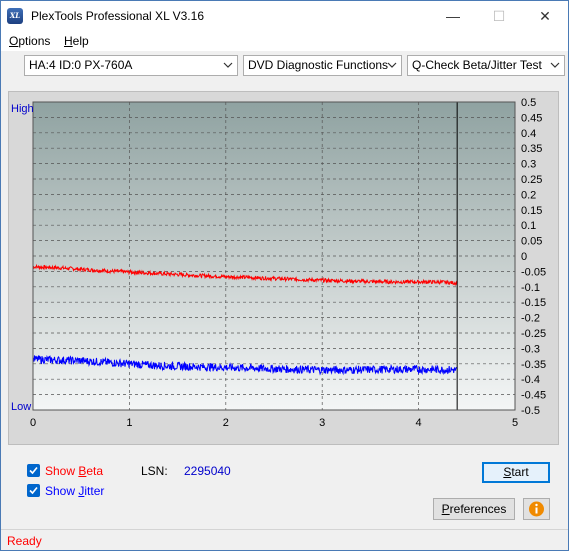 The image size is (569, 551). Describe the element at coordinates (21, 407) in the screenshot. I see `axis-low-label: Low` at that location.